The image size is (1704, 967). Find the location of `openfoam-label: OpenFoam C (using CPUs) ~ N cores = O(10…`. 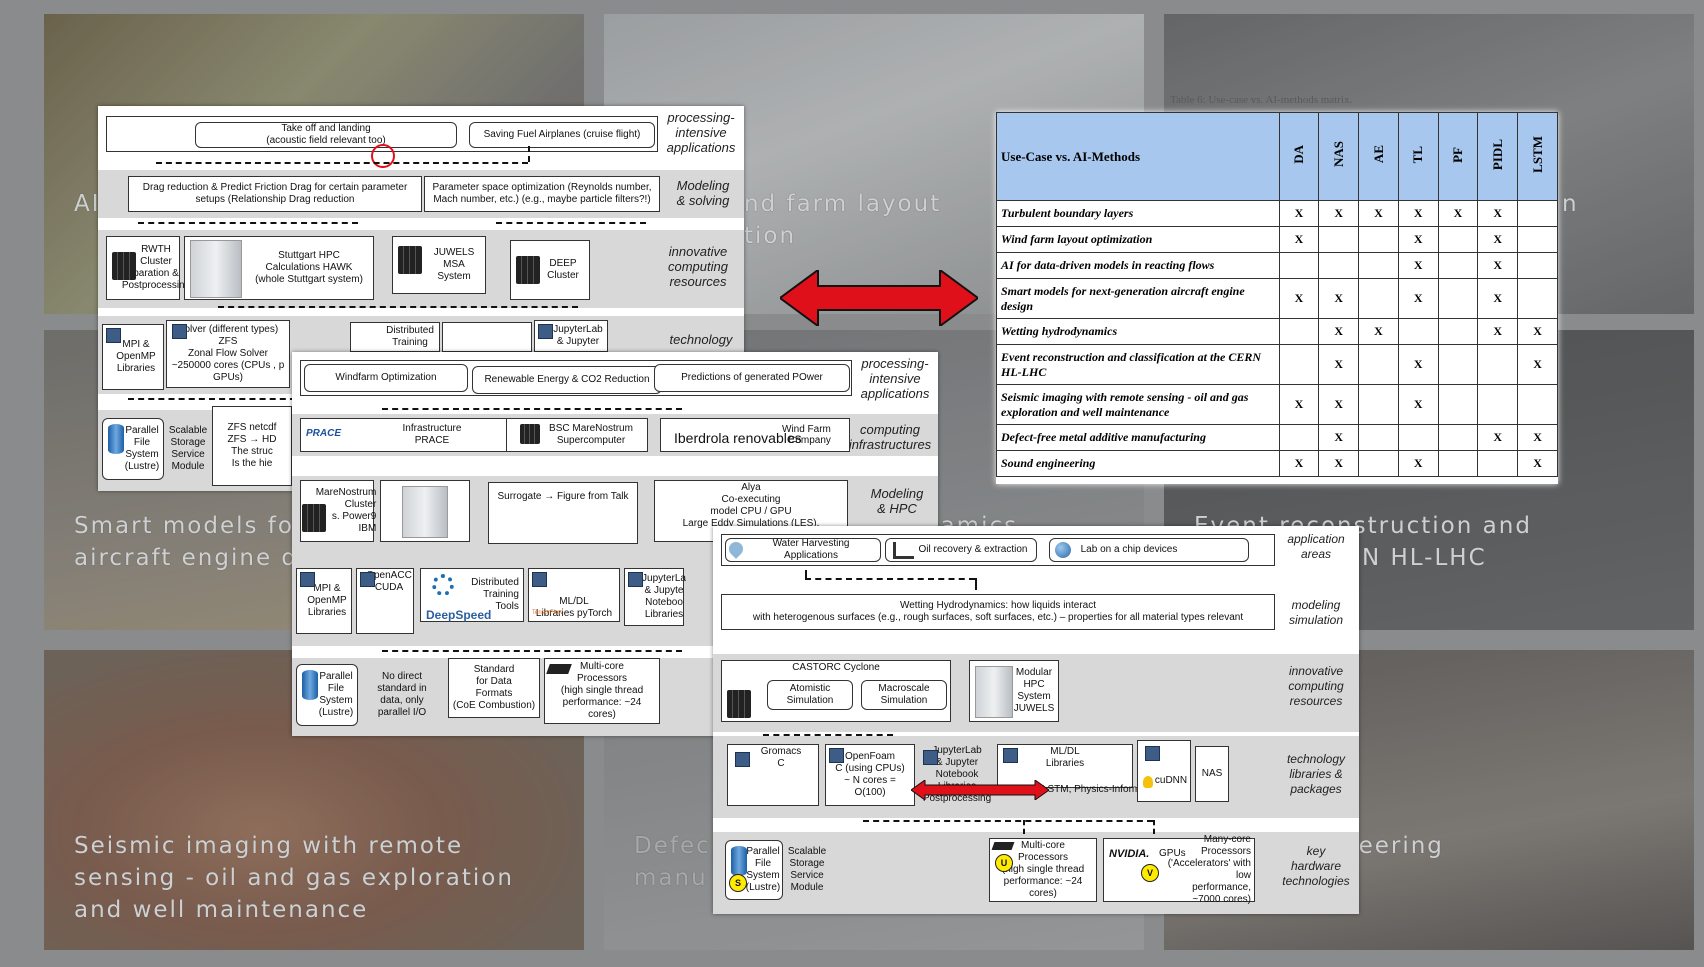

openfoam-label: OpenFoam C (using CPUs) ~ N cores = O(10… is located at coordinates (870, 774).